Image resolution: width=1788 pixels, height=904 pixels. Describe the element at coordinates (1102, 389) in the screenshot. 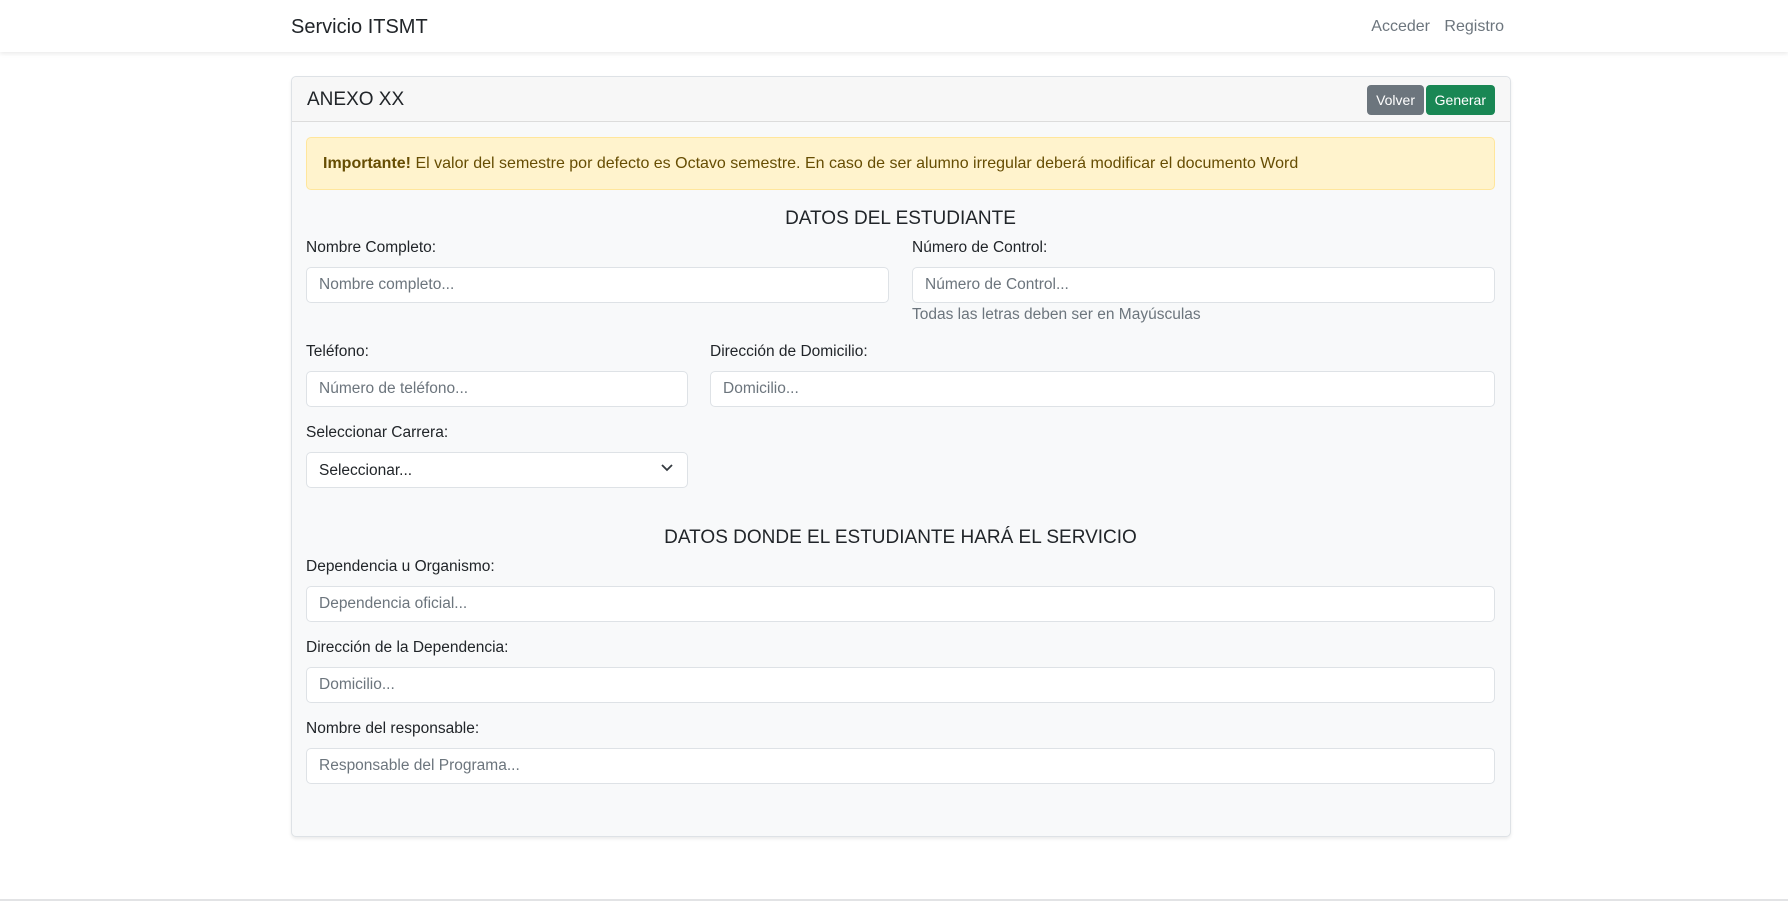

I see `address-input` at that location.